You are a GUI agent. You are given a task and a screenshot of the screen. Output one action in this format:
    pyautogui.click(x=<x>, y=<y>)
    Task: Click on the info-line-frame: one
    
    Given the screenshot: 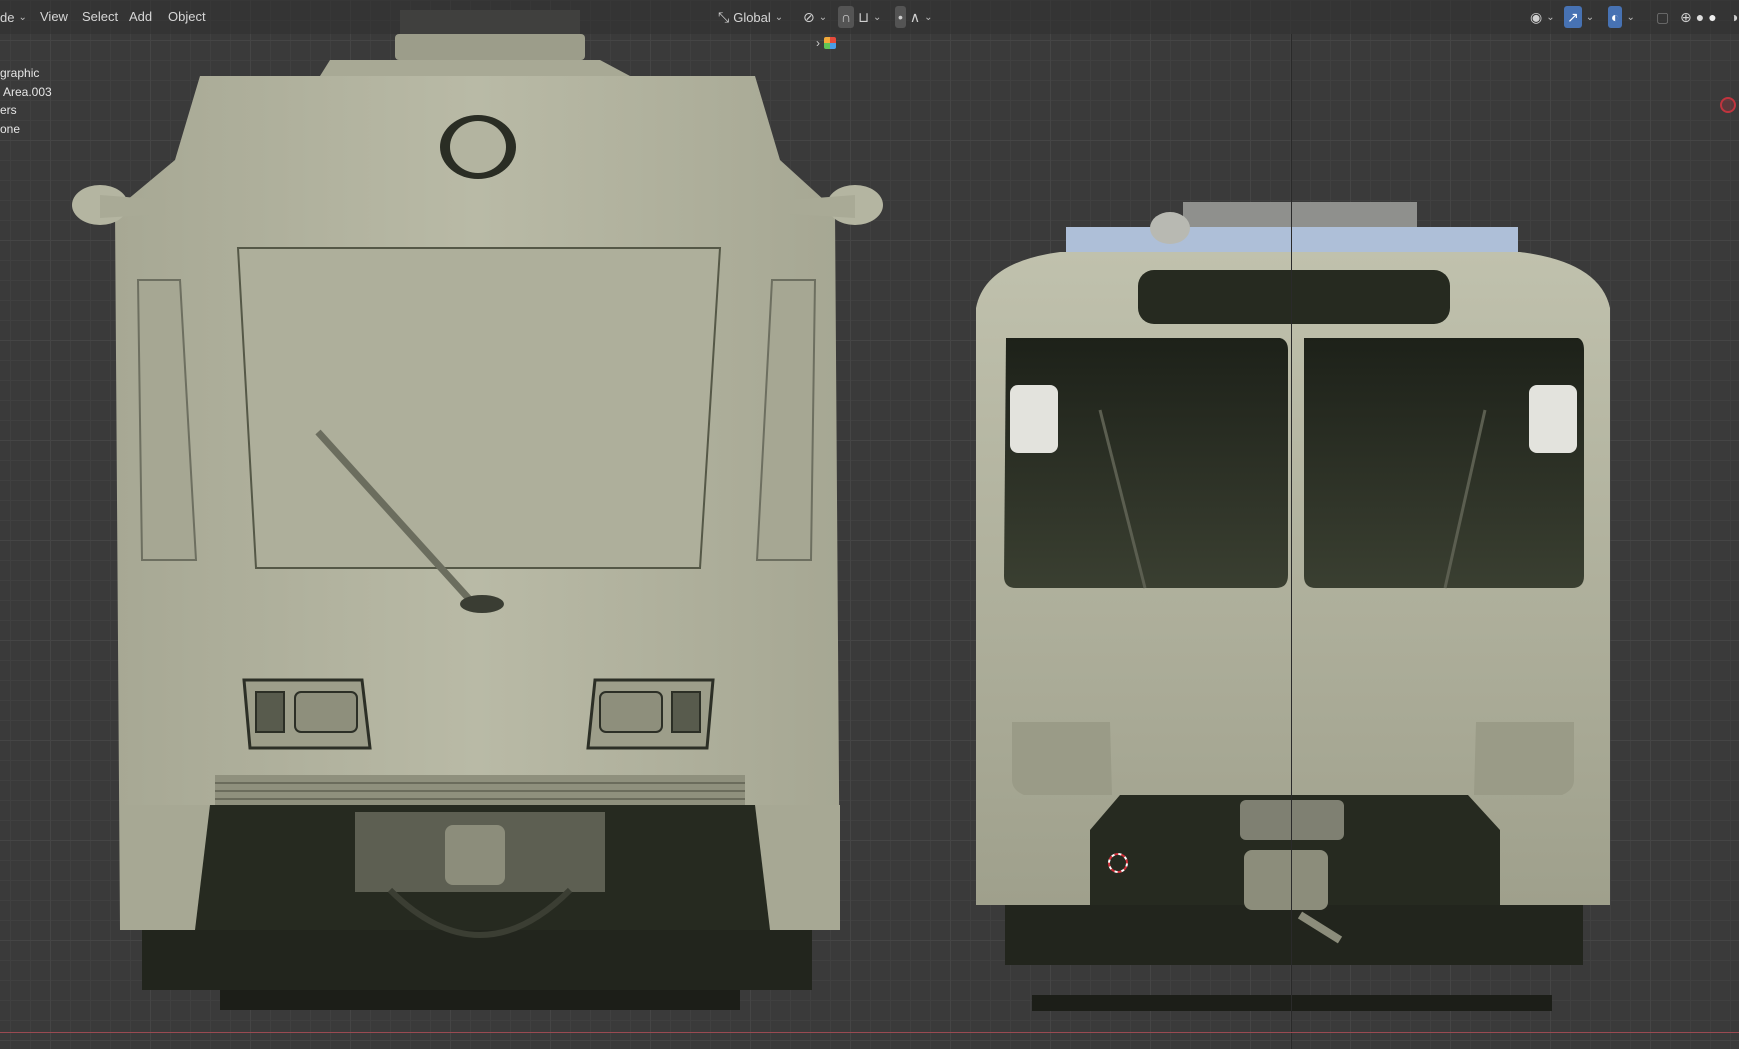 What is the action you would take?
    pyautogui.click(x=10, y=128)
    